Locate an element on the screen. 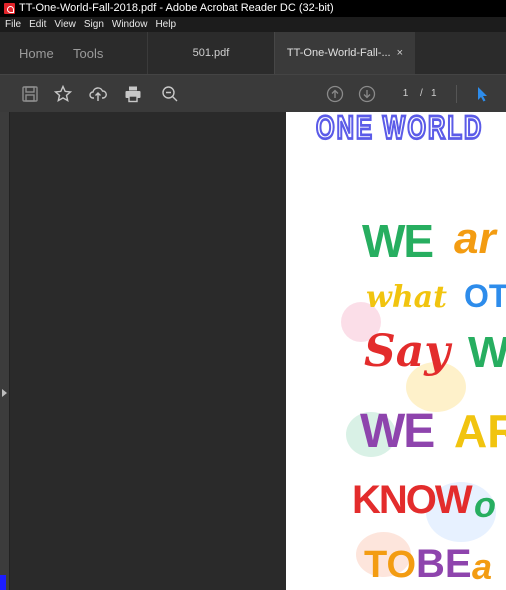 Image resolution: width=506 pixels, height=590 pixels. menu-help: Help is located at coordinates (165, 24).